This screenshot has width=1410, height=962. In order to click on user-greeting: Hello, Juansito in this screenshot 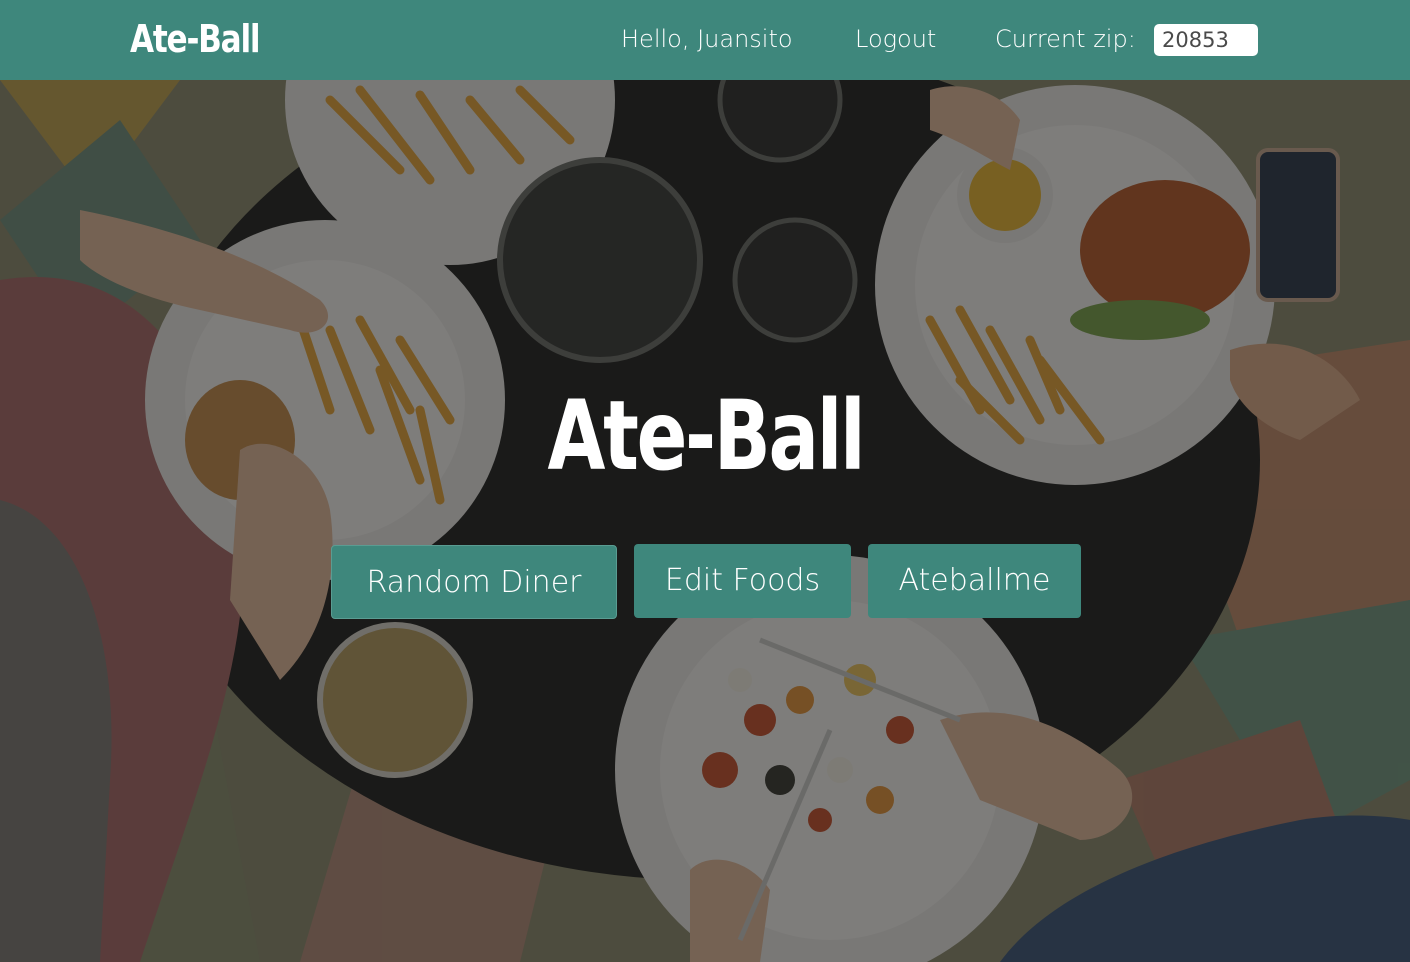, I will do `click(707, 39)`.